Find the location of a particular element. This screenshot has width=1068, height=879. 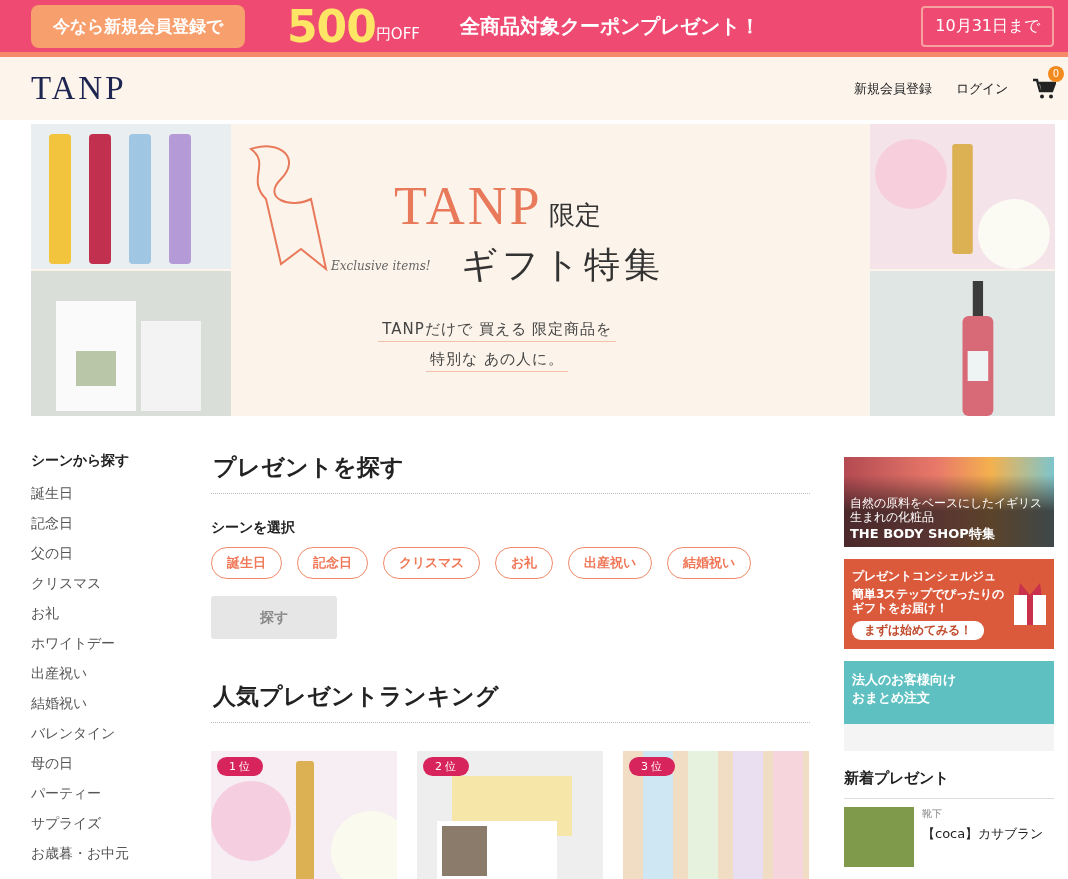

header-link: 新規会員登録 is located at coordinates (893, 88).